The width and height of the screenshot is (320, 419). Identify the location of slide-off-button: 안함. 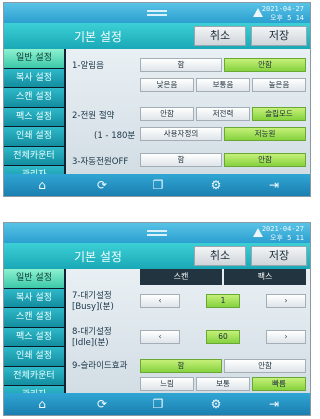
(265, 366).